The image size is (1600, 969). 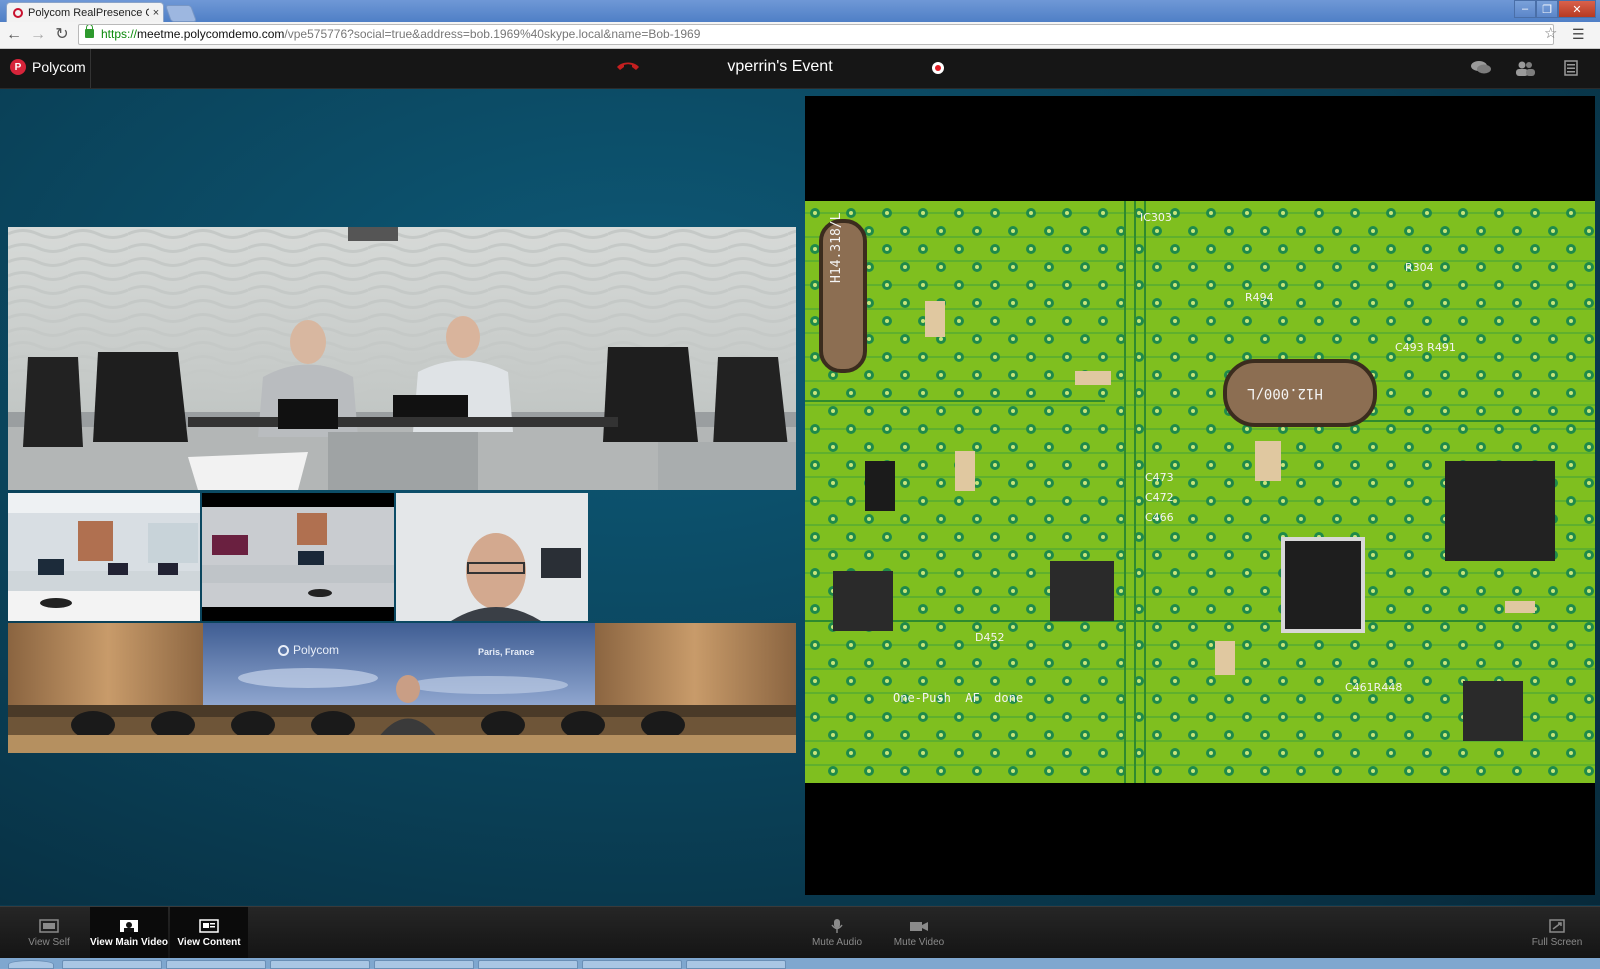 What do you see at coordinates (209, 942) in the screenshot?
I see `view-content-label: View Content` at bounding box center [209, 942].